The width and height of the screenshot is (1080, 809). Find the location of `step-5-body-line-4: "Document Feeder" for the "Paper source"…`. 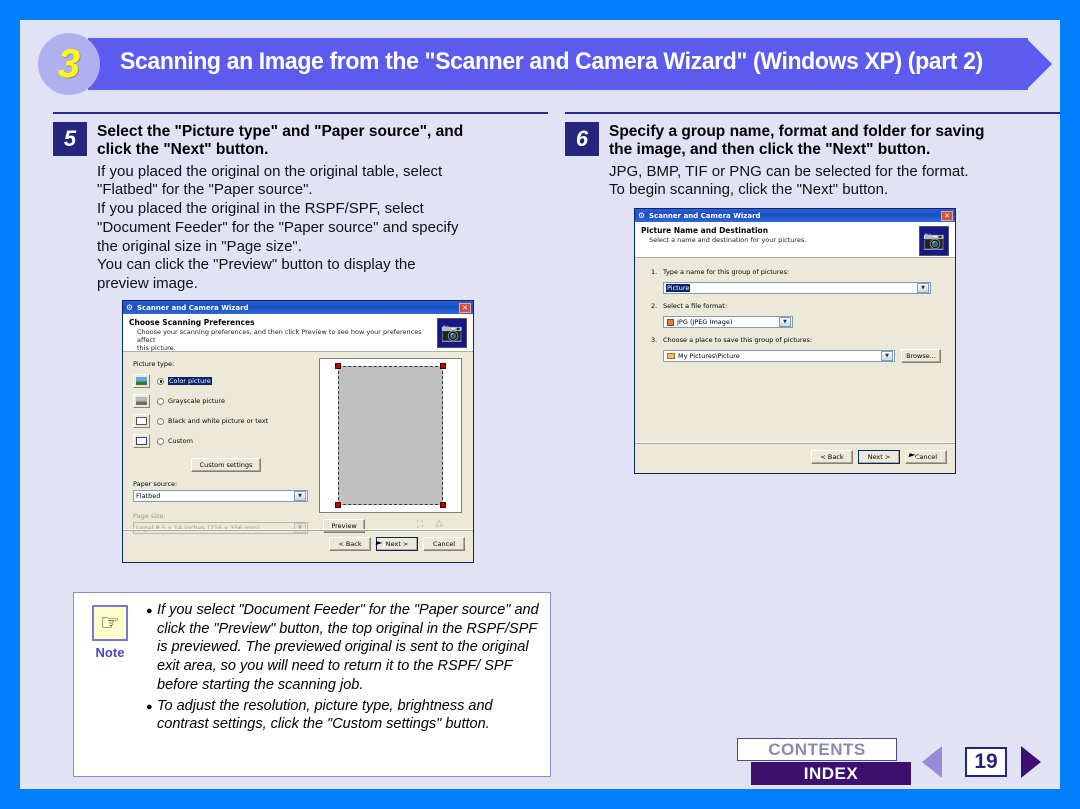

step-5-body-line-4: "Document Feeder" for the "Paper source"… is located at coordinates (278, 227).